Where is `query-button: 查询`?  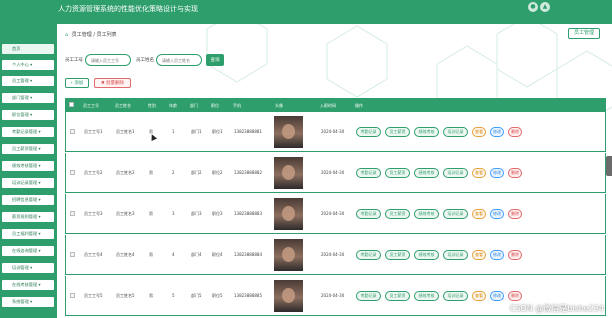 query-button: 查询 is located at coordinates (215, 60).